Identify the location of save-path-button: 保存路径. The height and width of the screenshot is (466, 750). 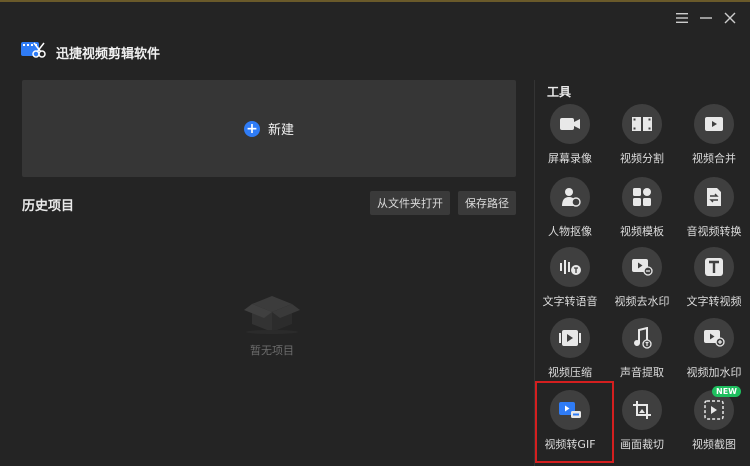
(487, 203).